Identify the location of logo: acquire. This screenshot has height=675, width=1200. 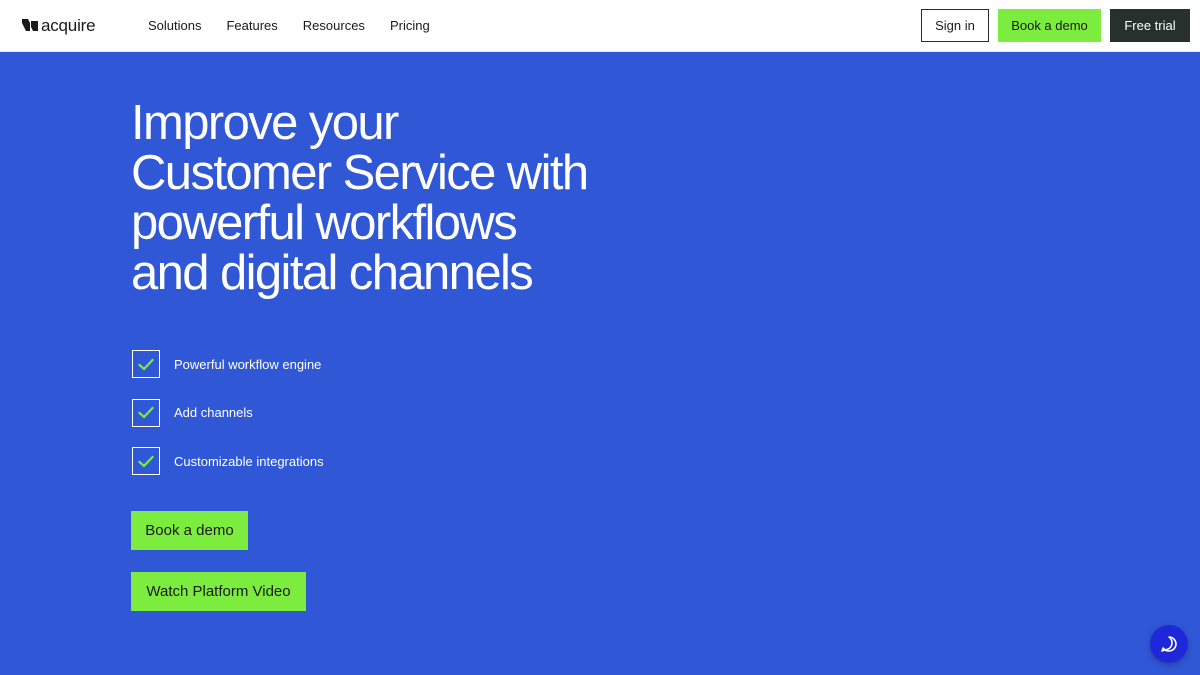
(85, 26).